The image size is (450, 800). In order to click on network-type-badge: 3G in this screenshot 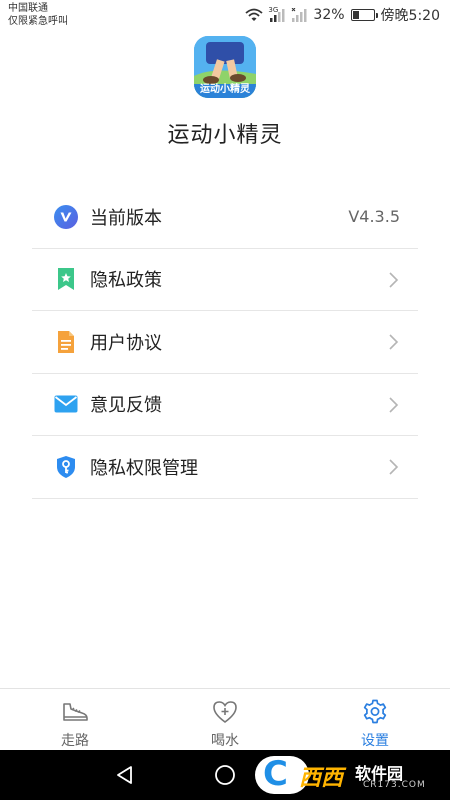, I will do `click(273, 9)`.